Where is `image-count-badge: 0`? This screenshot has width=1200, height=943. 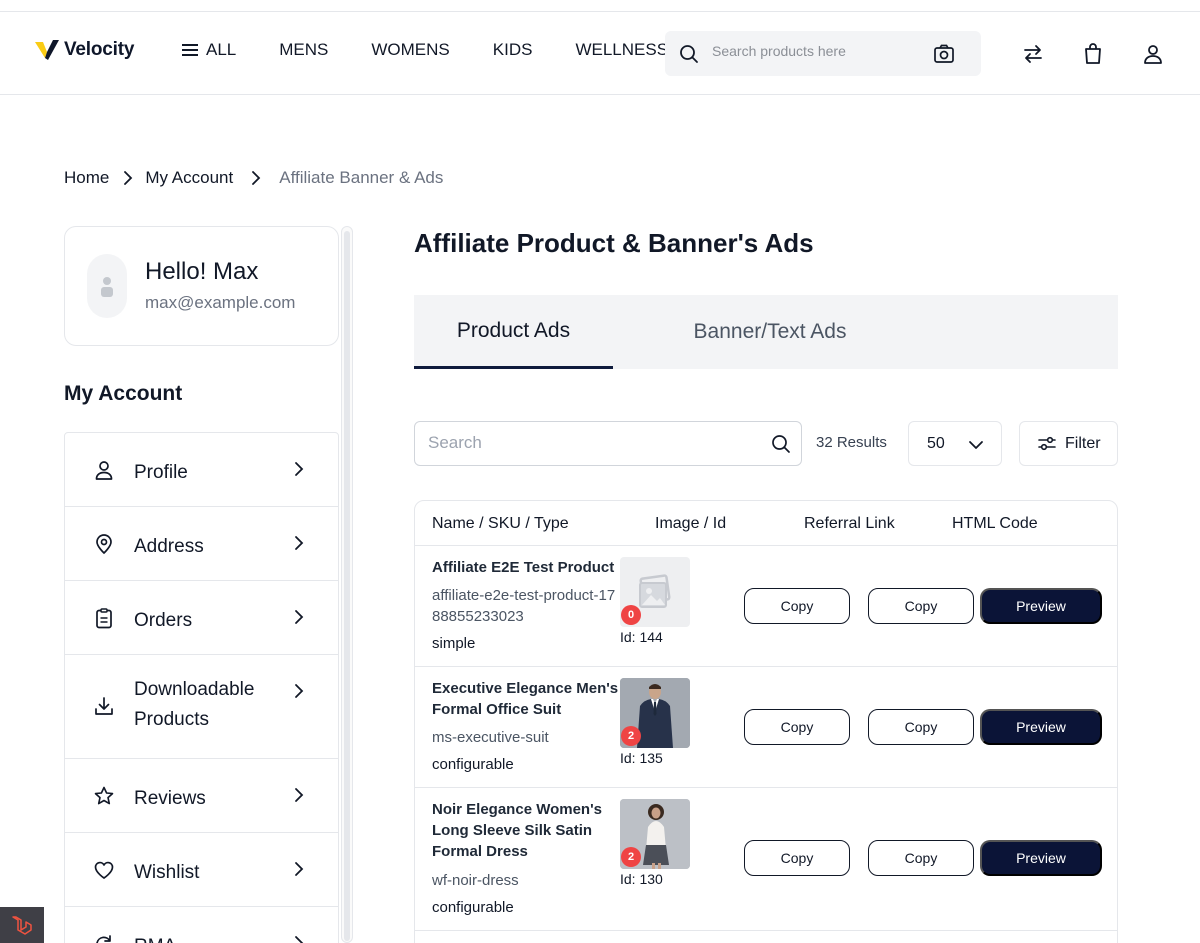
image-count-badge: 0 is located at coordinates (631, 615).